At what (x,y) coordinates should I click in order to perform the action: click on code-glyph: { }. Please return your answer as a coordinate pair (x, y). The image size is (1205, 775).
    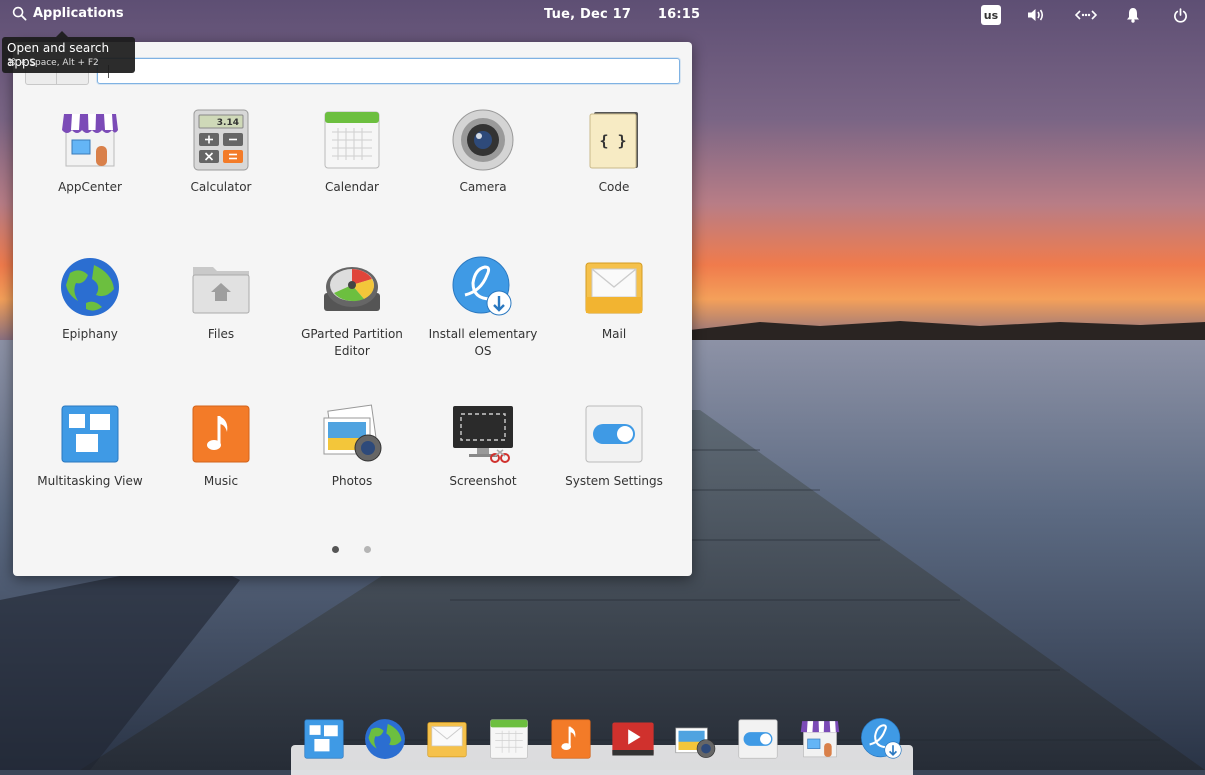
    Looking at the image, I should click on (612, 141).